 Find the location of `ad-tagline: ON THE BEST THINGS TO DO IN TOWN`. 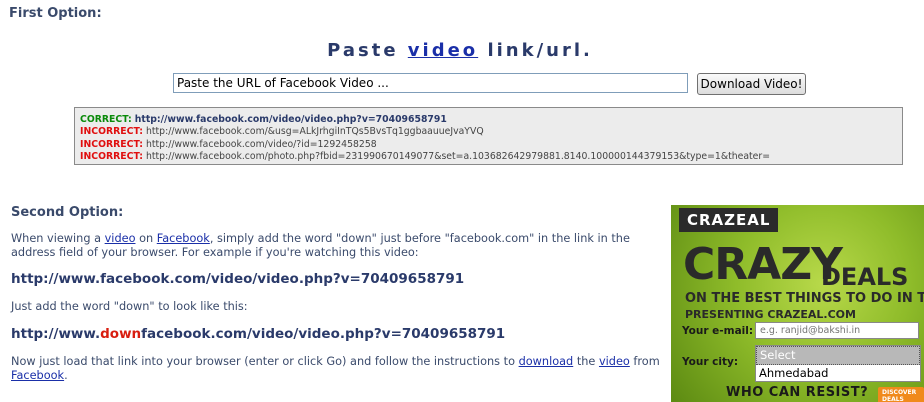

ad-tagline: ON THE BEST THINGS TO DO IN TOWN is located at coordinates (804, 298).